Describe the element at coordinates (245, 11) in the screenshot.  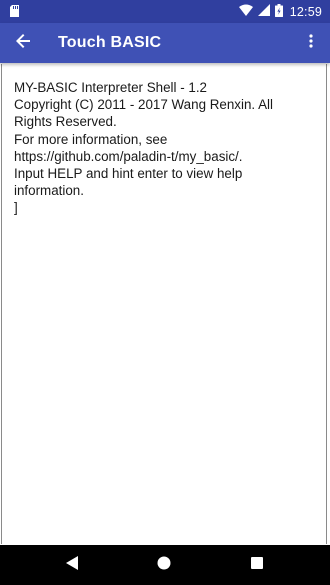
I see `wifi-icon` at that location.